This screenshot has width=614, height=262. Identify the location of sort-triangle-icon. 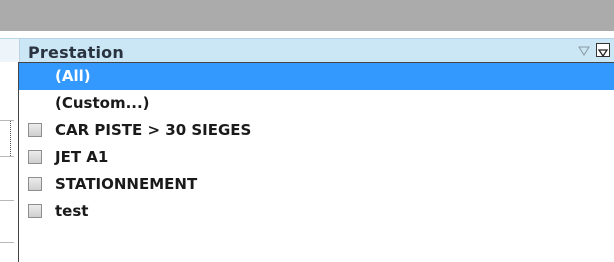
(584, 51).